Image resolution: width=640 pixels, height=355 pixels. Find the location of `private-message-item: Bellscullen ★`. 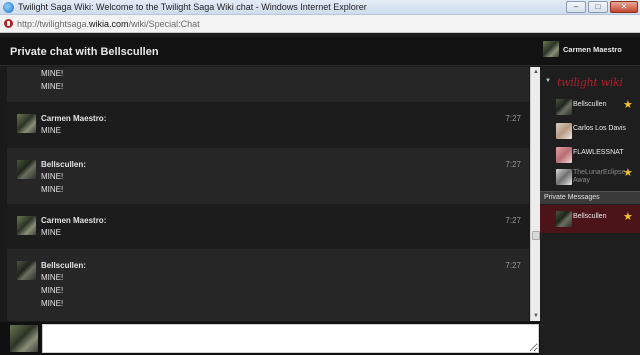

private-message-item: Bellscullen ★ is located at coordinates (590, 219).